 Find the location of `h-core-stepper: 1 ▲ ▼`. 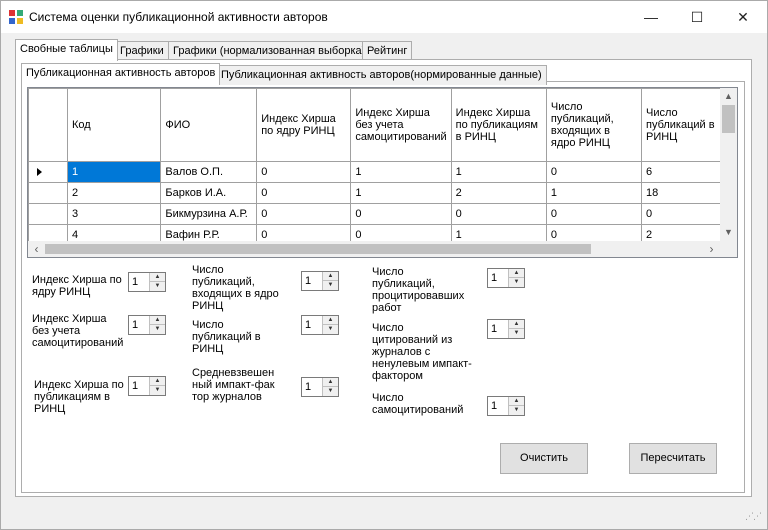

h-core-stepper: 1 ▲ ▼ is located at coordinates (147, 282).